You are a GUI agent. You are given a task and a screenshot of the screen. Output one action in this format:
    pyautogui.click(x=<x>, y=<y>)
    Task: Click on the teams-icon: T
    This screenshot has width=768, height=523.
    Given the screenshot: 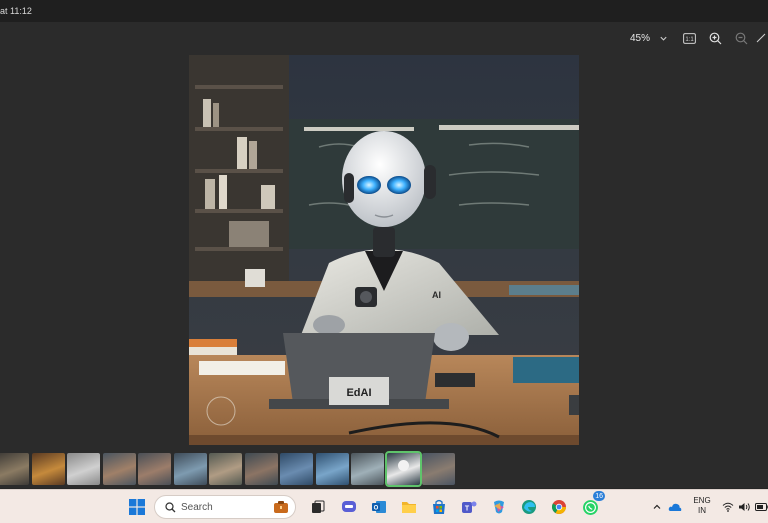 What is the action you would take?
    pyautogui.click(x=469, y=507)
    